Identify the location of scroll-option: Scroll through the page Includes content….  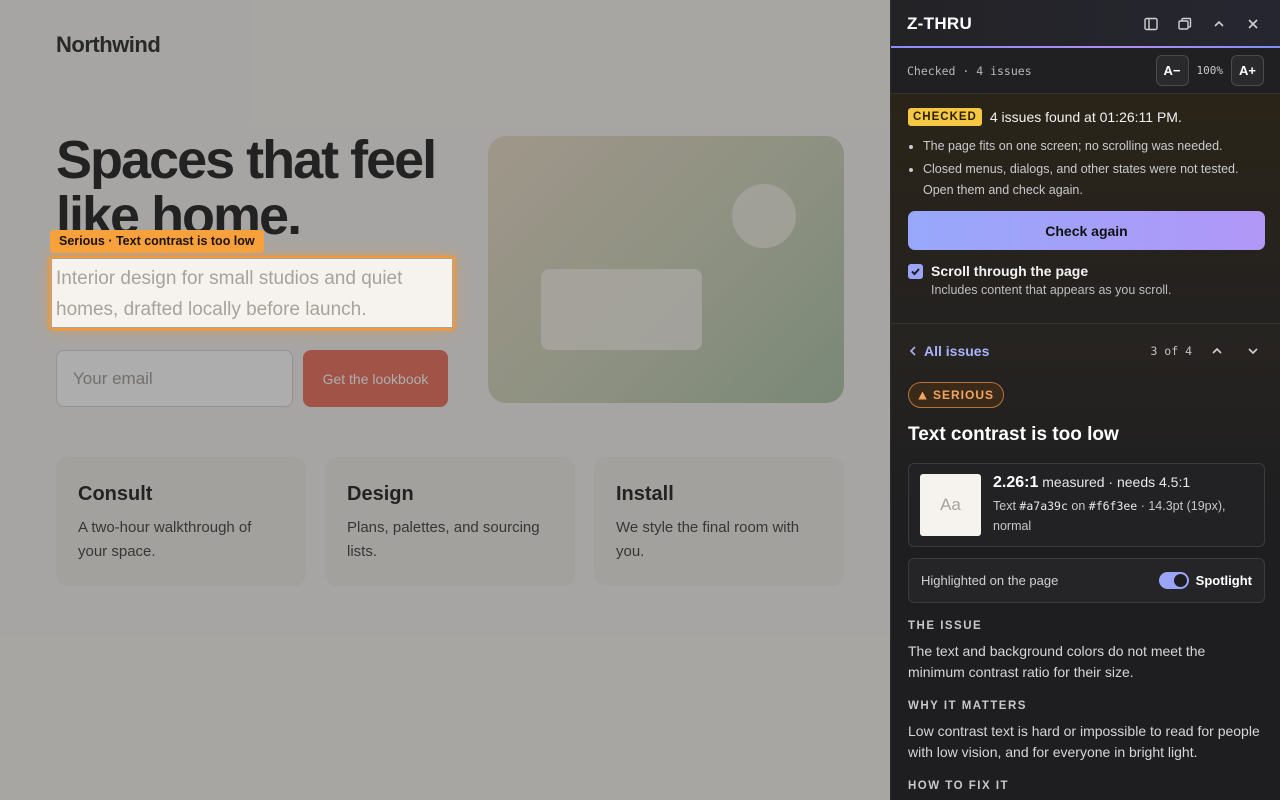
(1086, 280).